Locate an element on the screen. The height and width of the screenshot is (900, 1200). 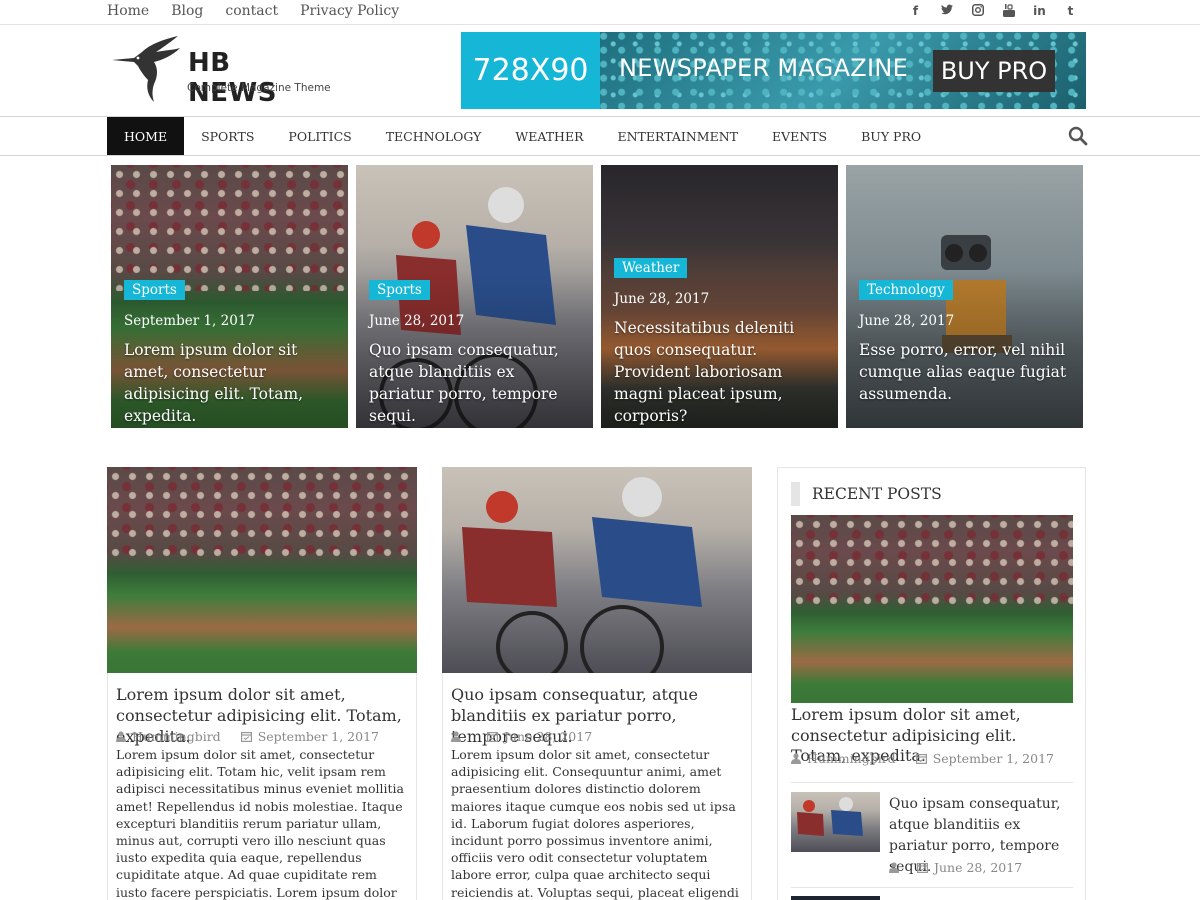
hummingbird-logo is located at coordinates (146, 69).